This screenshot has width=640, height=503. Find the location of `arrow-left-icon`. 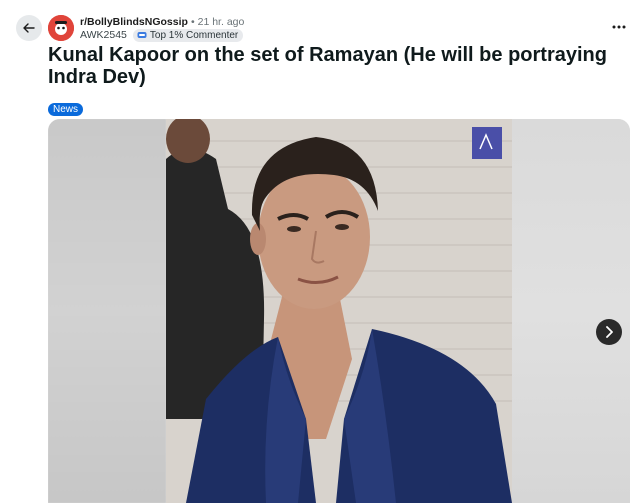

arrow-left-icon is located at coordinates (29, 28).